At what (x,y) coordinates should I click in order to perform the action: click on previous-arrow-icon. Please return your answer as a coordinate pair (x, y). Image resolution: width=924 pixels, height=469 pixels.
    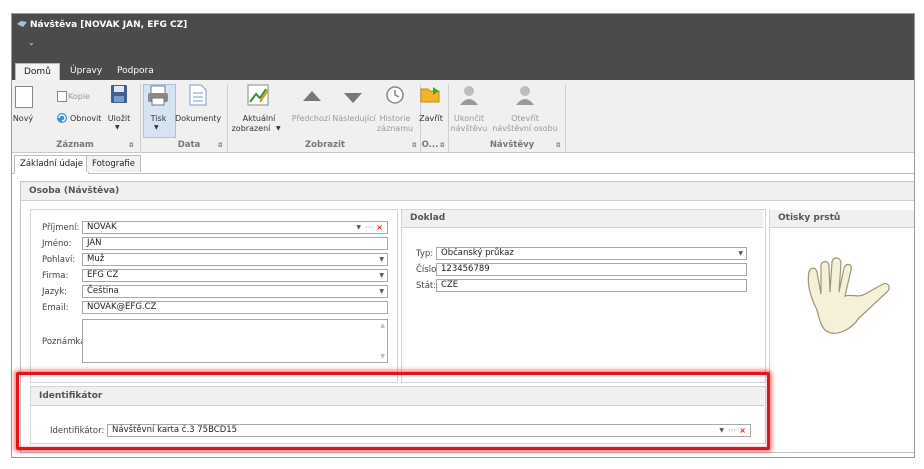
    Looking at the image, I should click on (312, 96).